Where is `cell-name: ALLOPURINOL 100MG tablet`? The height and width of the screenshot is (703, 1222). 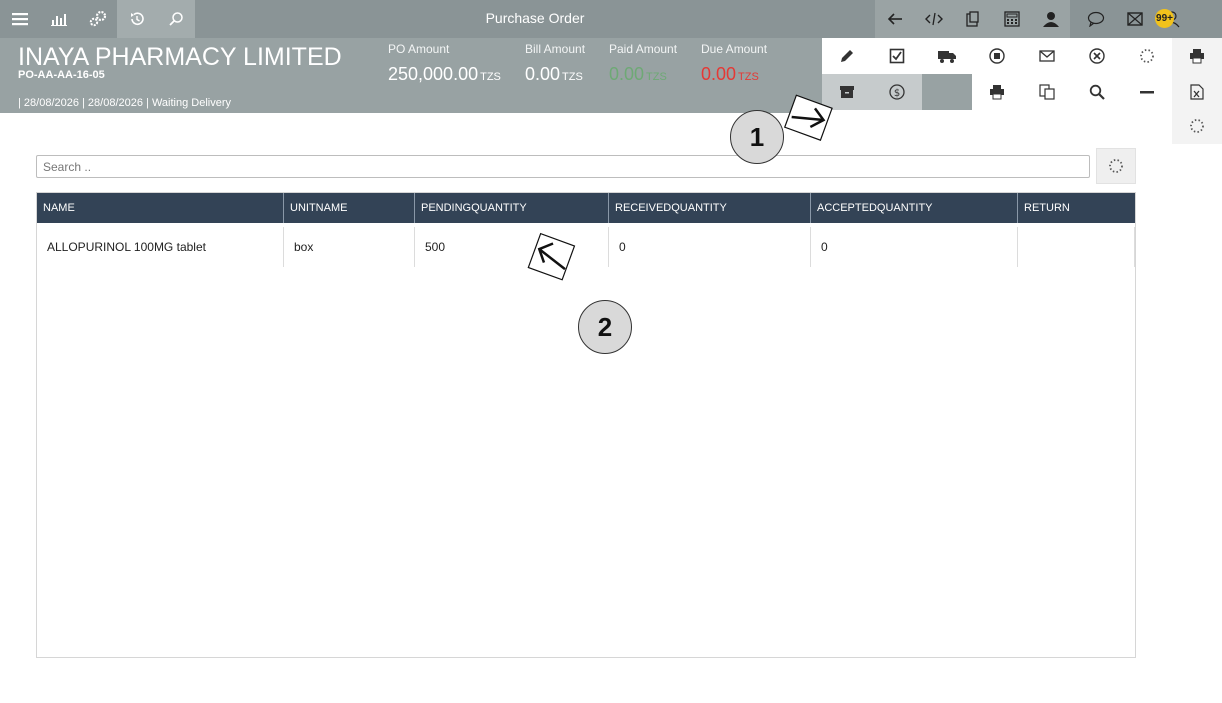
cell-name: ALLOPURINOL 100MG tablet is located at coordinates (160, 247).